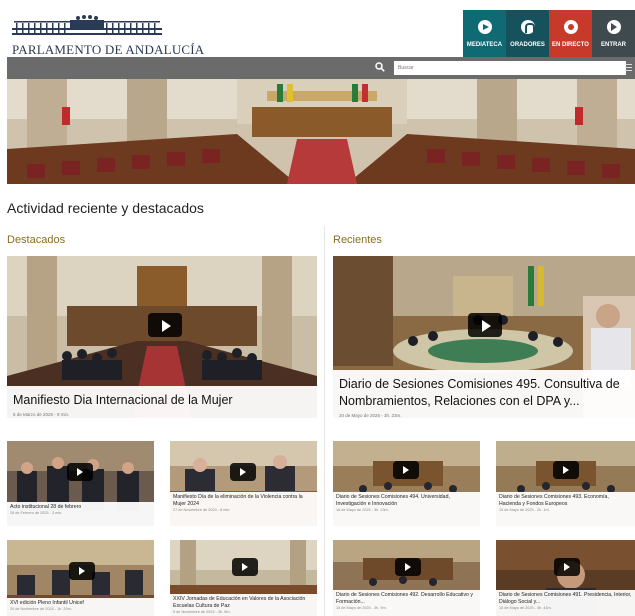  I want to click on nav-oradores-button: ORADORES, so click(527, 33).